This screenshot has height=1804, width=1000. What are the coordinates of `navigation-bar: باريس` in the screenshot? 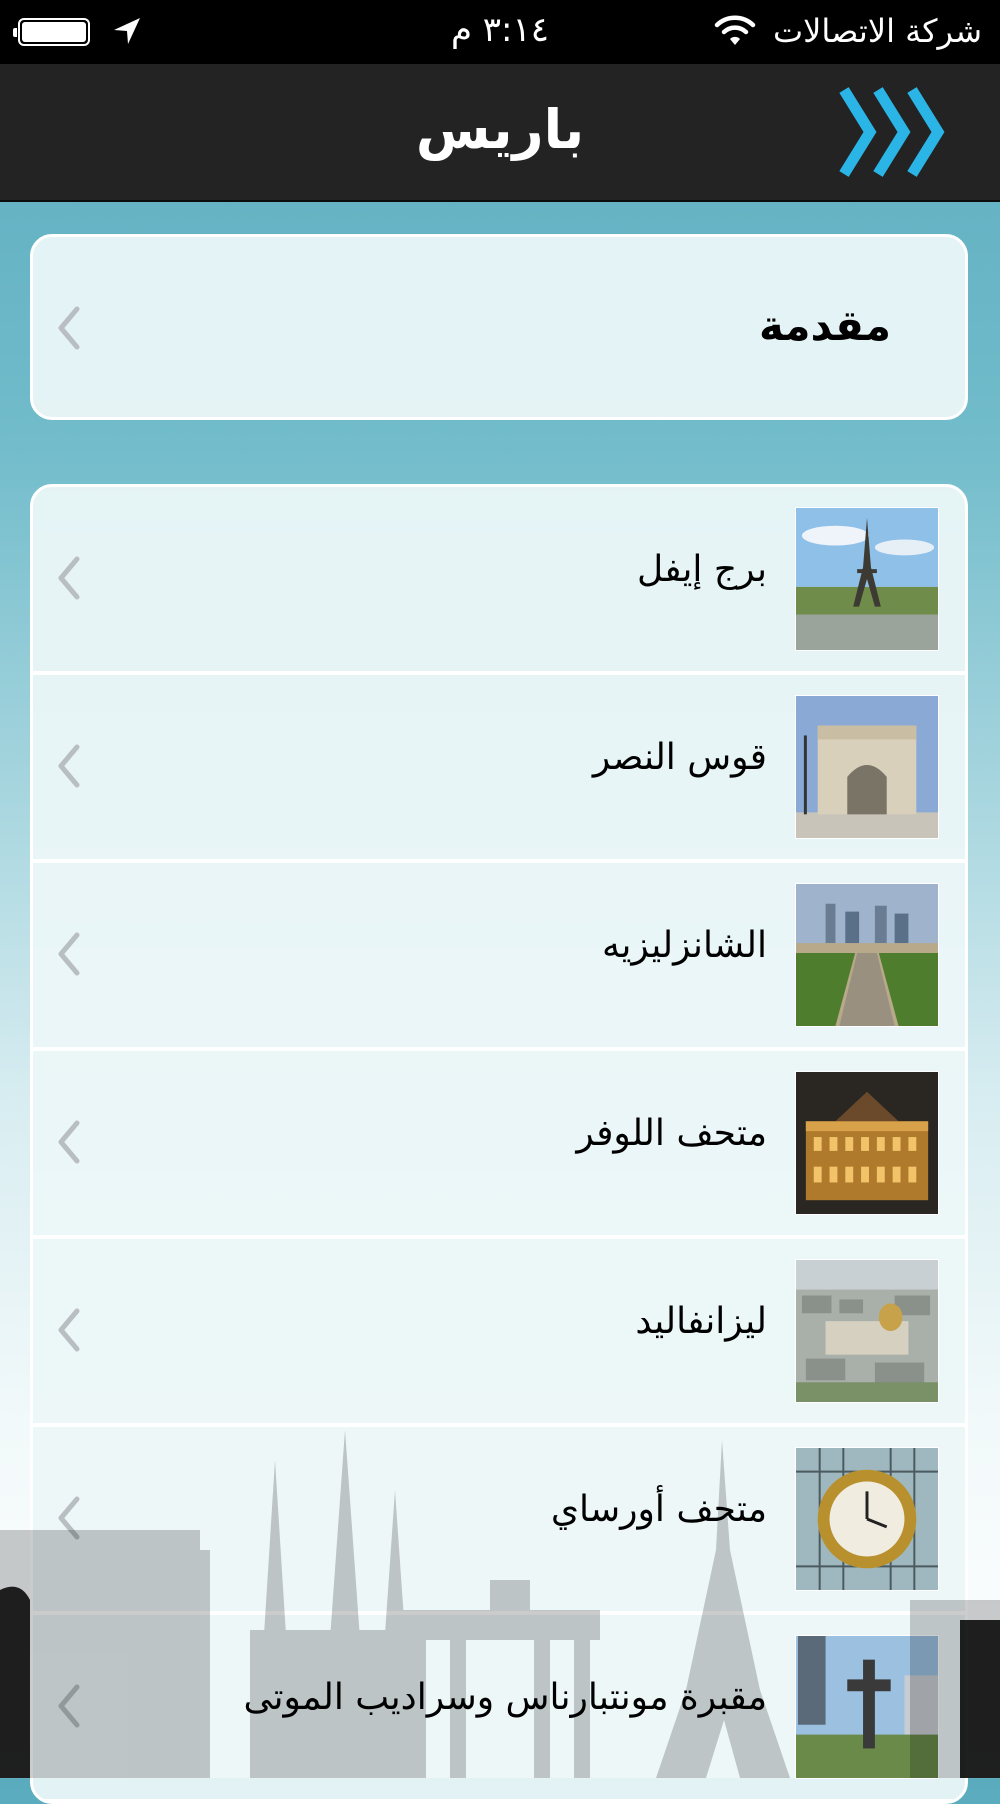 It's located at (500, 133).